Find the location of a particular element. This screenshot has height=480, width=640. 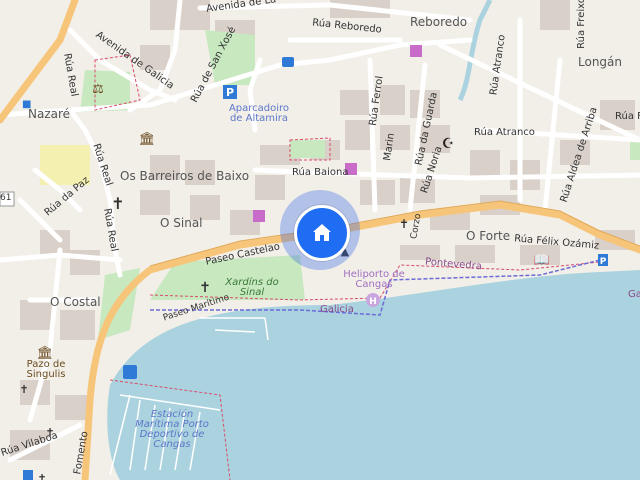

label-galicia: Galicia is located at coordinates (337, 309).